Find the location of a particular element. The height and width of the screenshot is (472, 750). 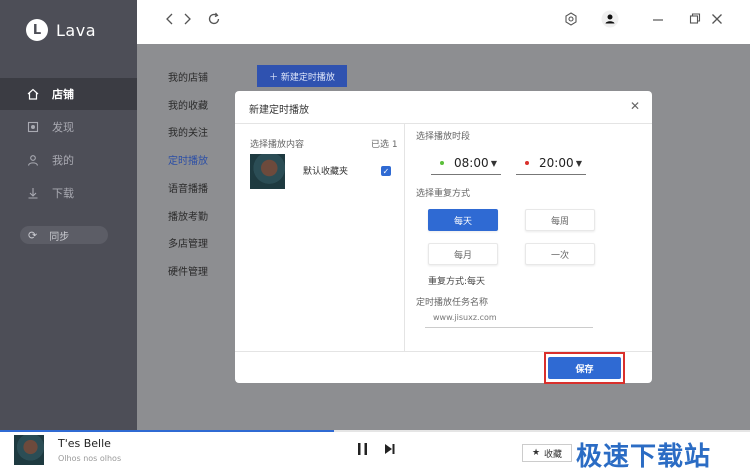

start-dot is located at coordinates (442, 162).